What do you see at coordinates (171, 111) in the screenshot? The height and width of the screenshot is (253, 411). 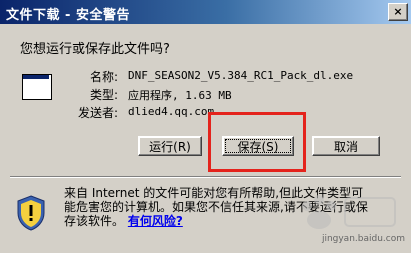 I see `publisher-value: dlied4.qq.com` at bounding box center [171, 111].